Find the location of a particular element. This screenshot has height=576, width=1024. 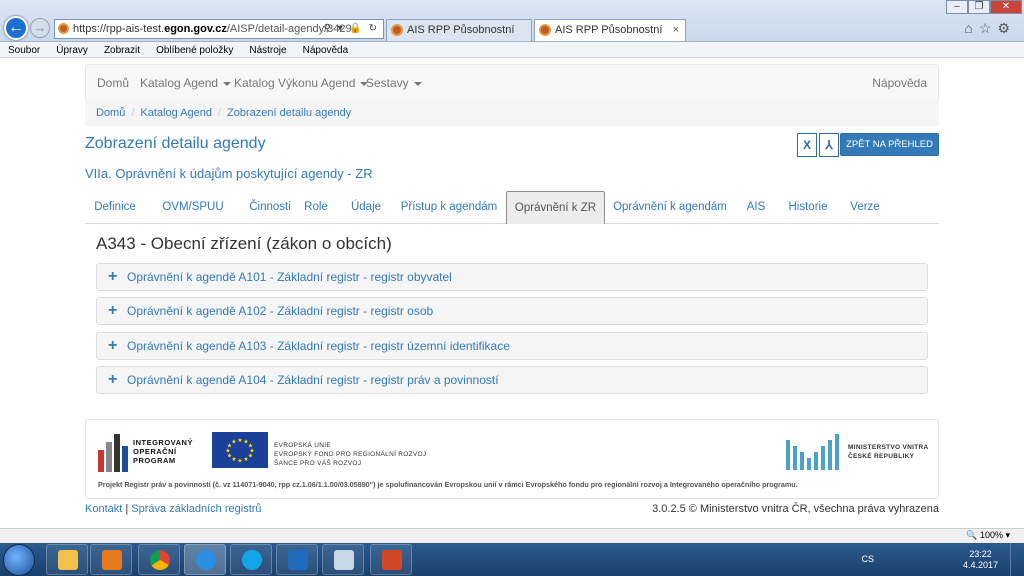

taskbar-internet-explorer is located at coordinates (205, 559).